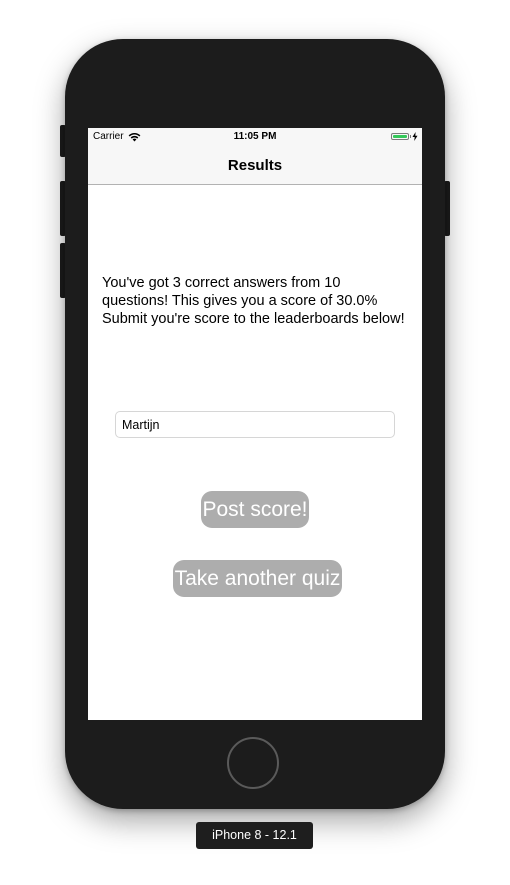  I want to click on page-title: Results, so click(255, 165).